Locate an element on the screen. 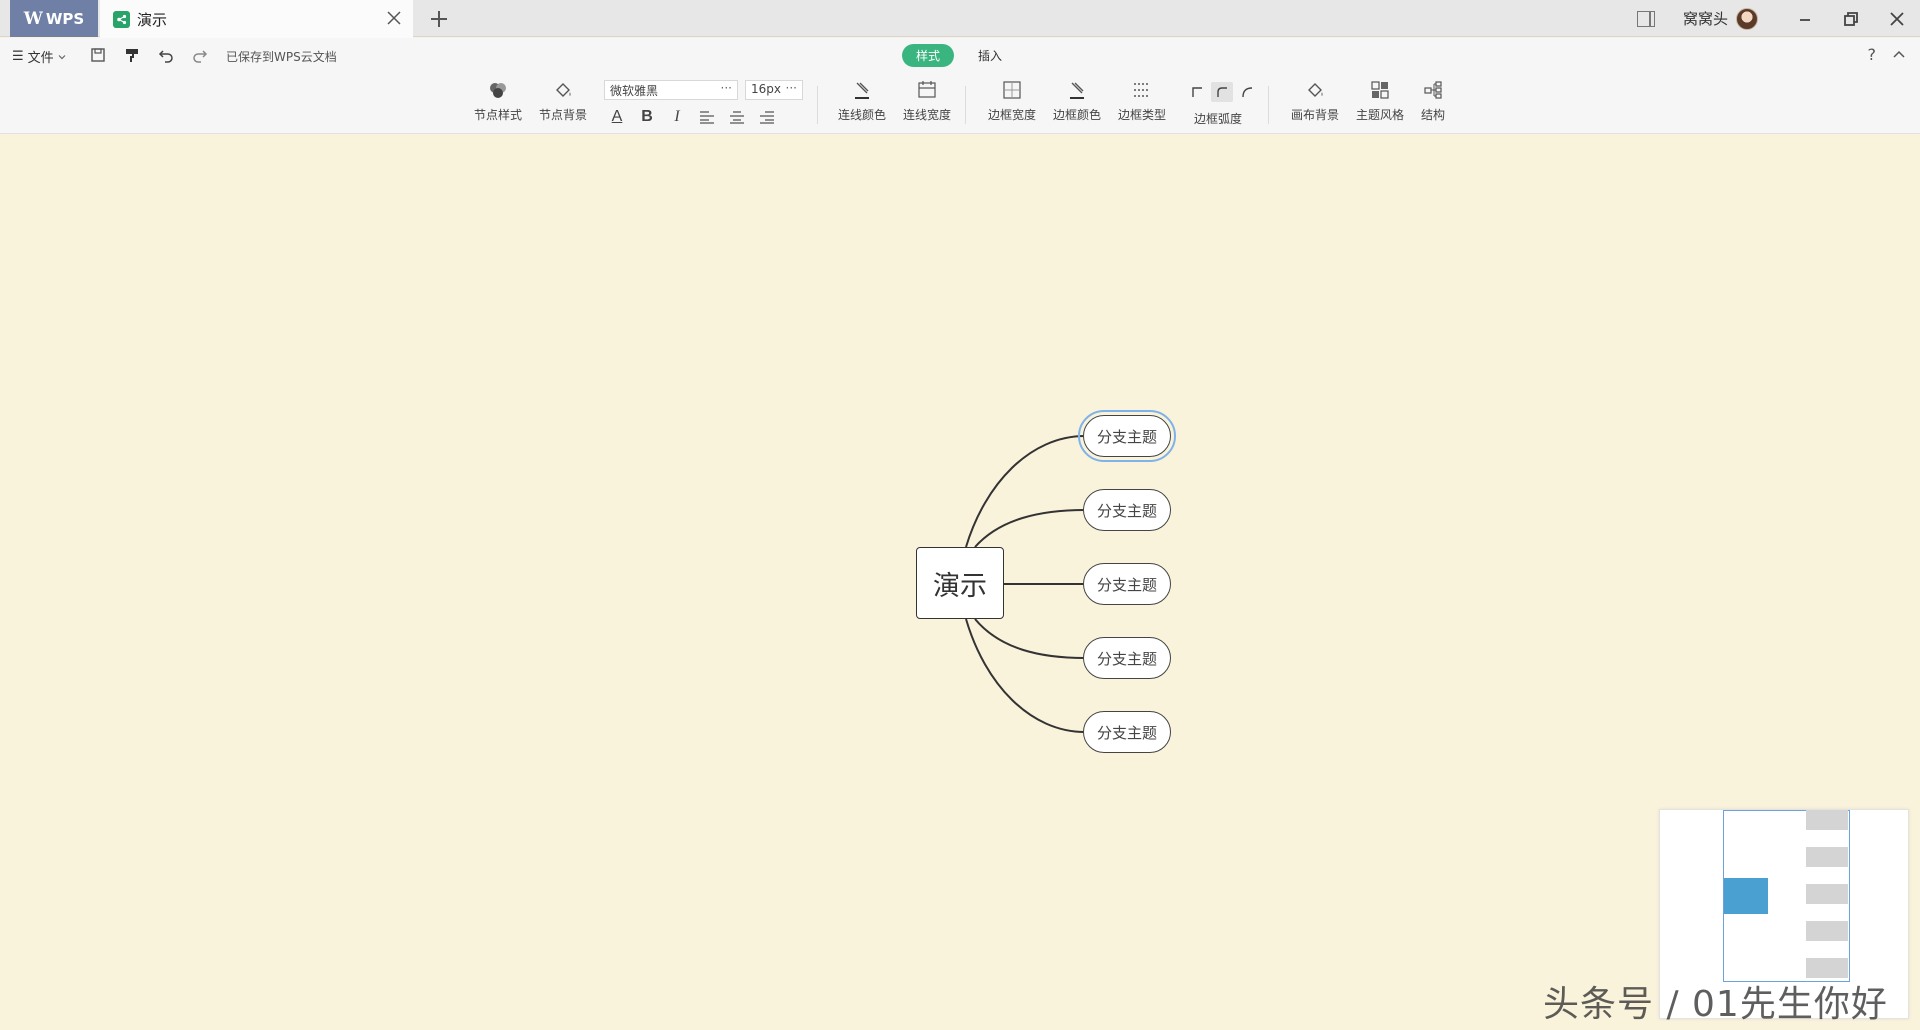  rounded-corner-icon is located at coordinates (1222, 92).